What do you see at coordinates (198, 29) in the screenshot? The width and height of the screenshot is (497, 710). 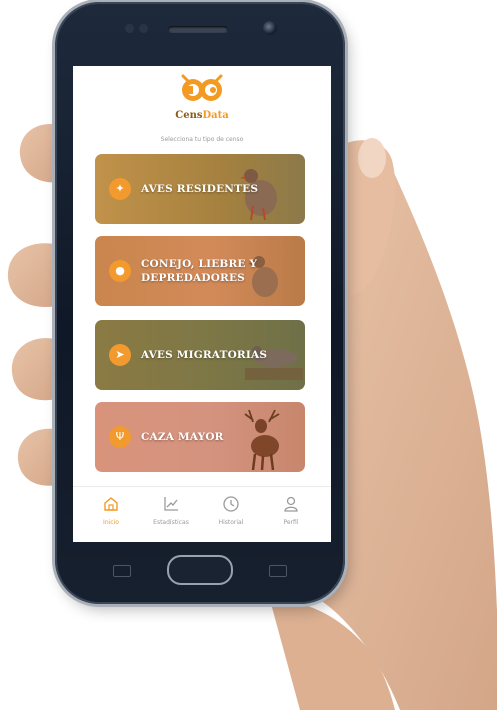 I see `earpiece-speaker` at bounding box center [198, 29].